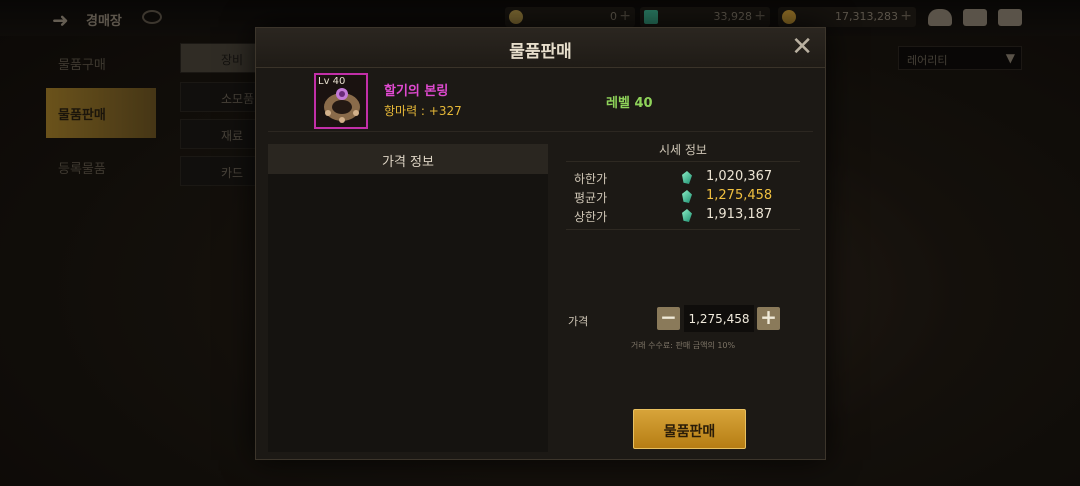 This screenshot has height=486, width=1080. Describe the element at coordinates (629, 103) in the screenshot. I see `item-level: 레벨 40` at that location.